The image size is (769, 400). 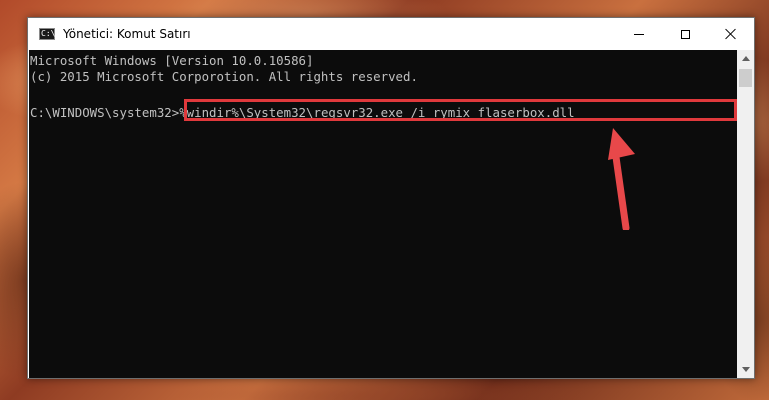 I want to click on scrollbar-thumb, so click(x=745, y=78).